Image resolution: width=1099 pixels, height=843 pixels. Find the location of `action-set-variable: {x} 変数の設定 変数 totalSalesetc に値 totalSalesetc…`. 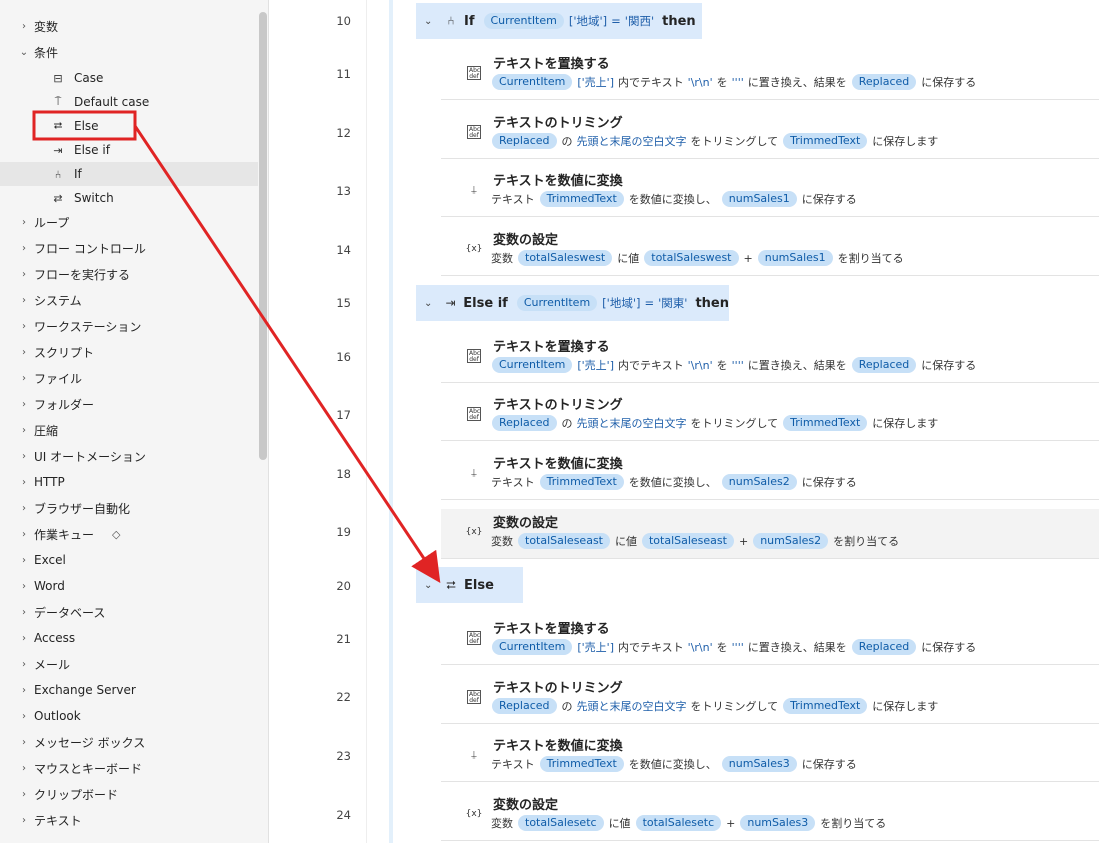

action-set-variable: {x} 変数の設定 変数 totalSalesetc に値 totalSalesetc… is located at coordinates (770, 816).